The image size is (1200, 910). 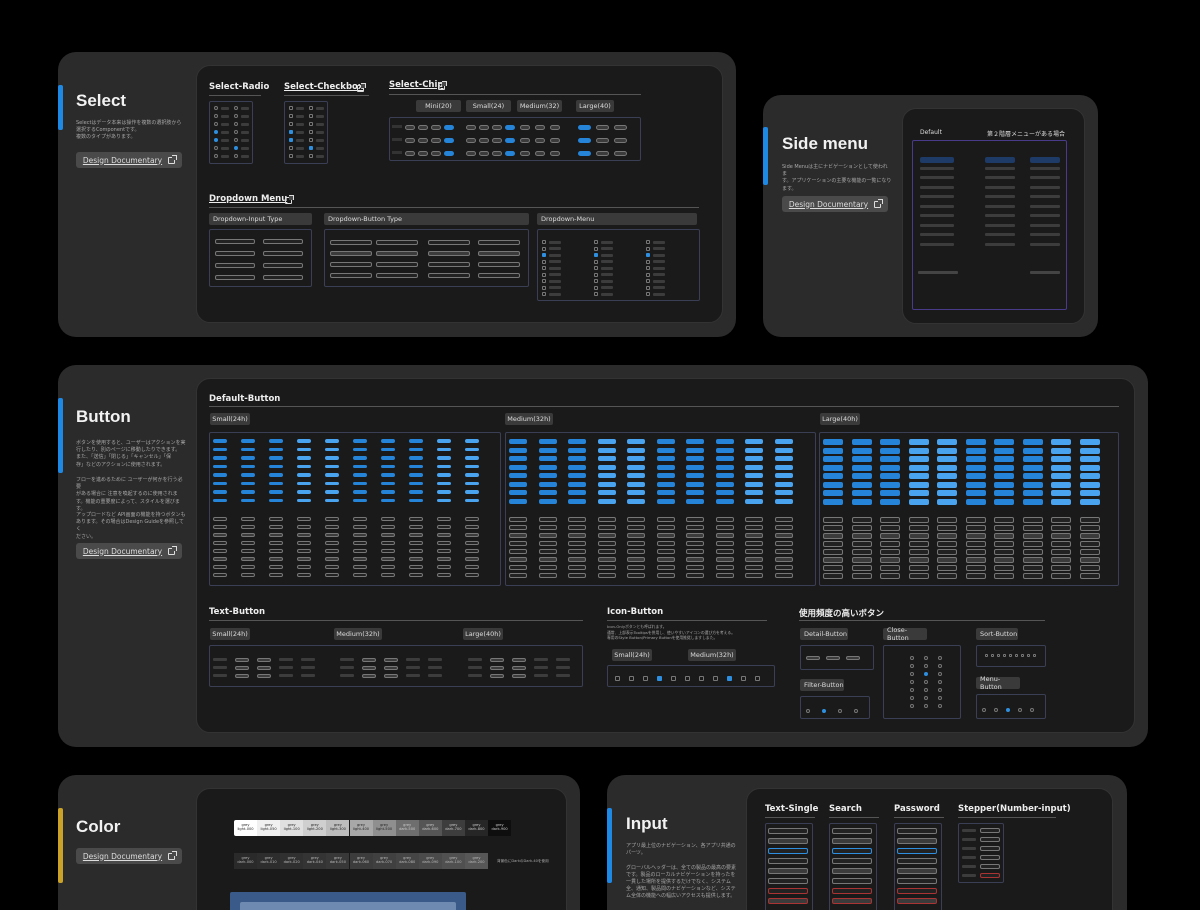 I want to click on icon-button, so click(x=645, y=678).